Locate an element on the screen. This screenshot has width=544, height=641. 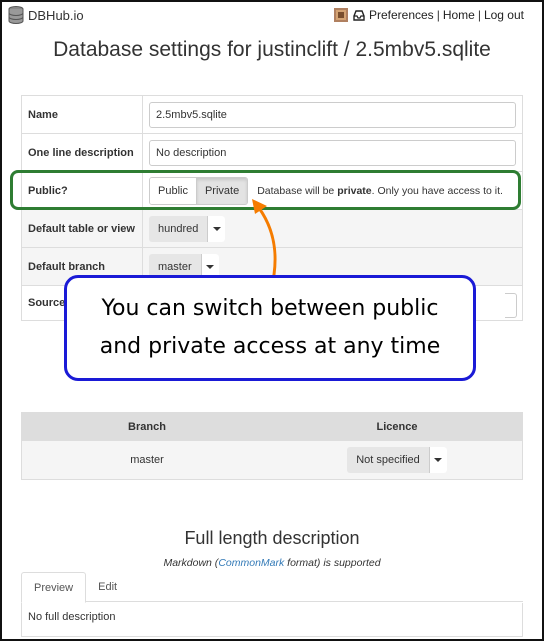
preferences-link: Preferences is located at coordinates (401, 15).